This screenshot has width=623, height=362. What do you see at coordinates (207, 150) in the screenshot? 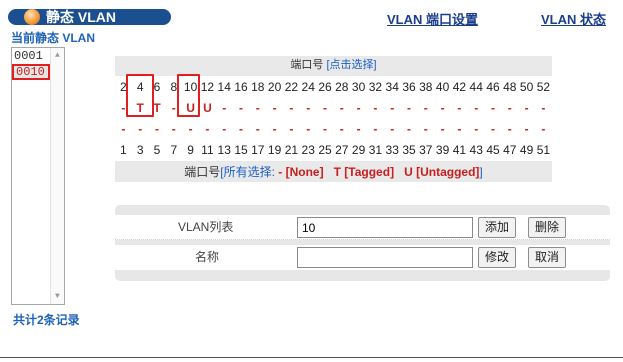
I see `port-number-cell: 11` at bounding box center [207, 150].